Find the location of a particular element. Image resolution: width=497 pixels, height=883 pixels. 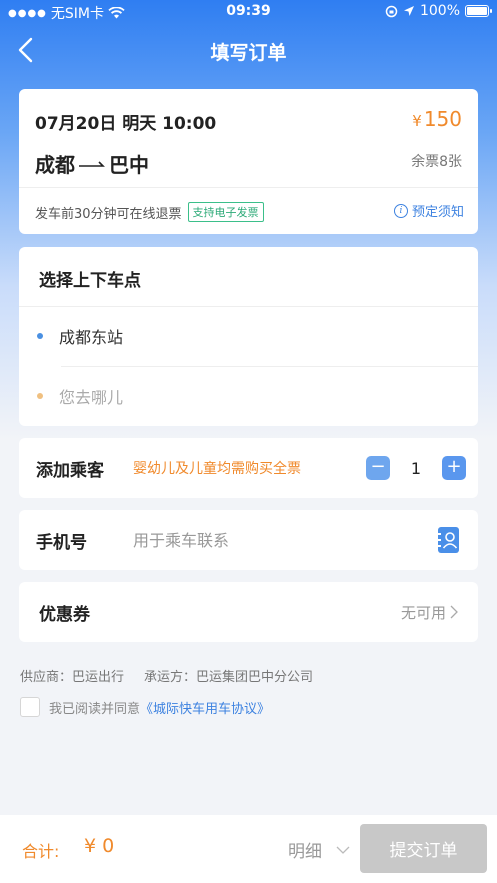

price-symbol: ¥ is located at coordinates (417, 121).